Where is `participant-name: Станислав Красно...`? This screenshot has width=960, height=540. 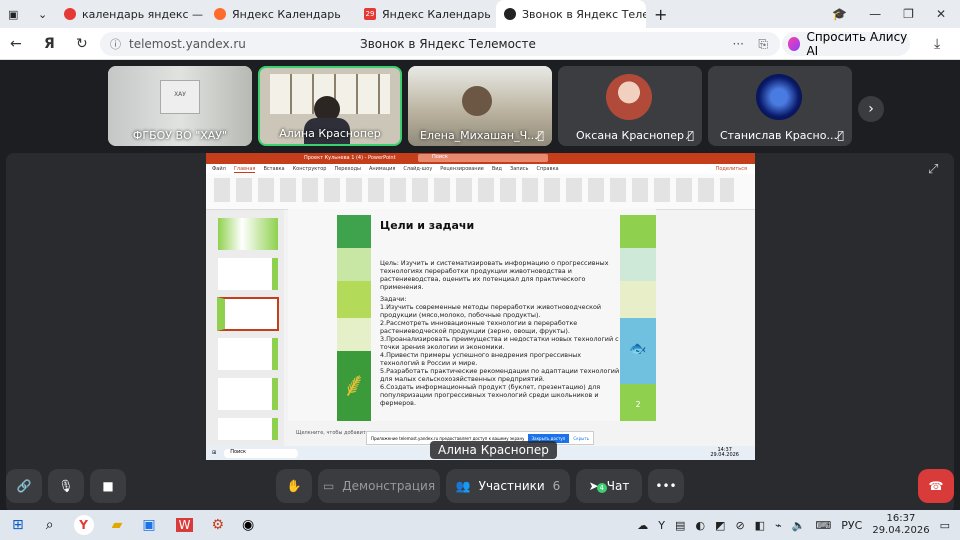
participant-name: Станислав Красно... is located at coordinates (778, 135).